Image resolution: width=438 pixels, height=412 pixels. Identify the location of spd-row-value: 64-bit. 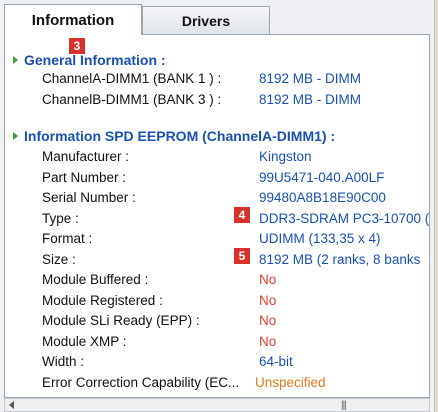
(276, 361).